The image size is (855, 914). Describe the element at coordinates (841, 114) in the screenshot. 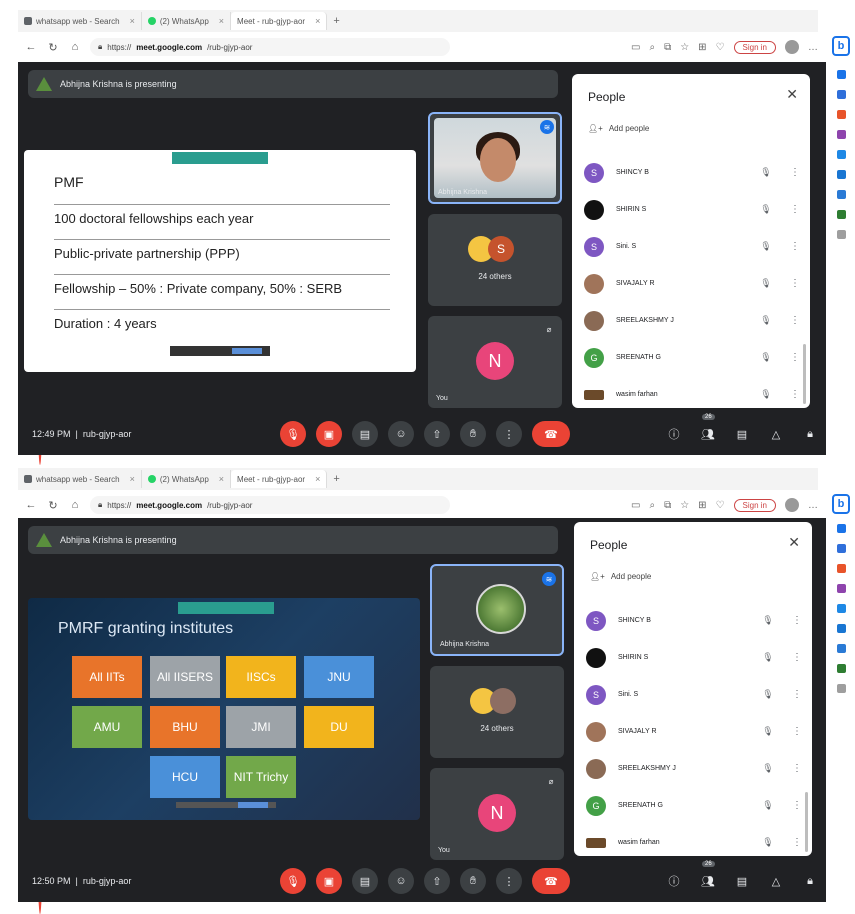

I see `tools-icon` at that location.